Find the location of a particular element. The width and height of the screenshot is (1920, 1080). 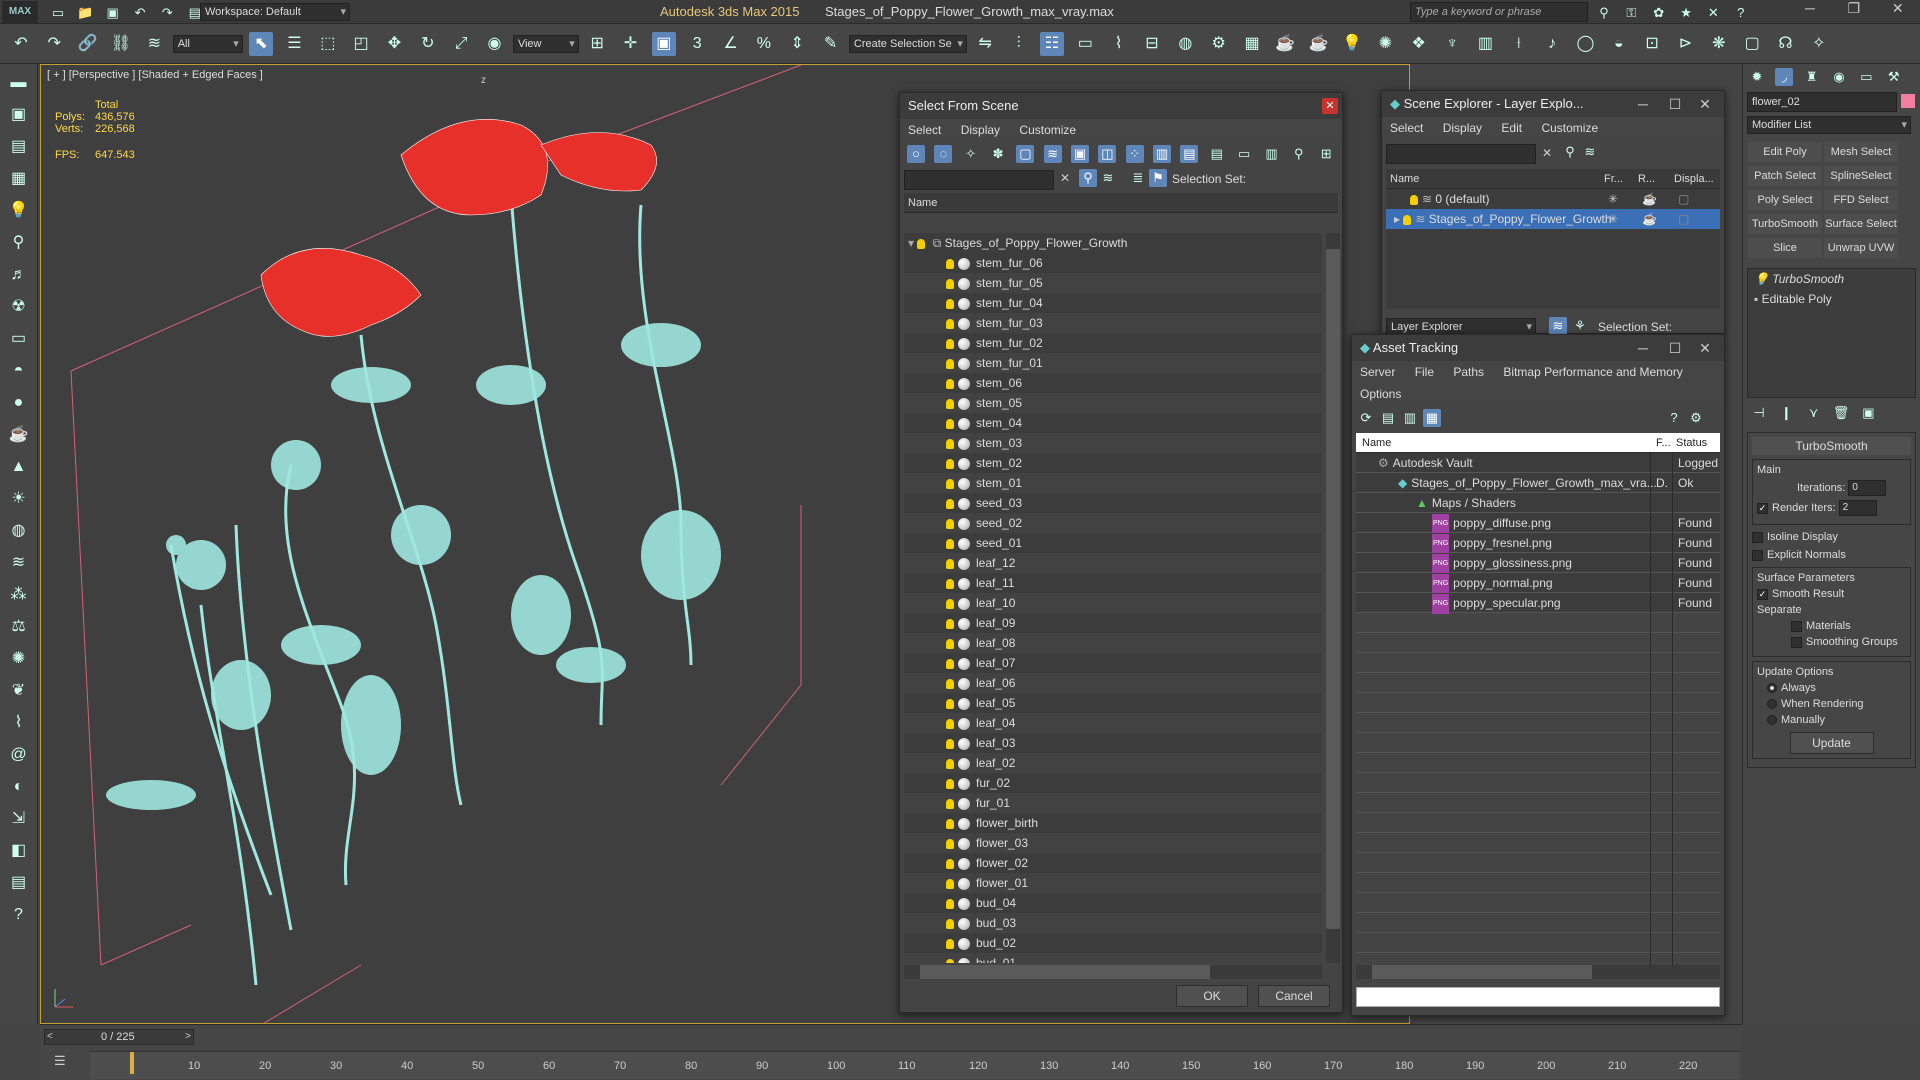

help-icon: ? is located at coordinates (19, 915).